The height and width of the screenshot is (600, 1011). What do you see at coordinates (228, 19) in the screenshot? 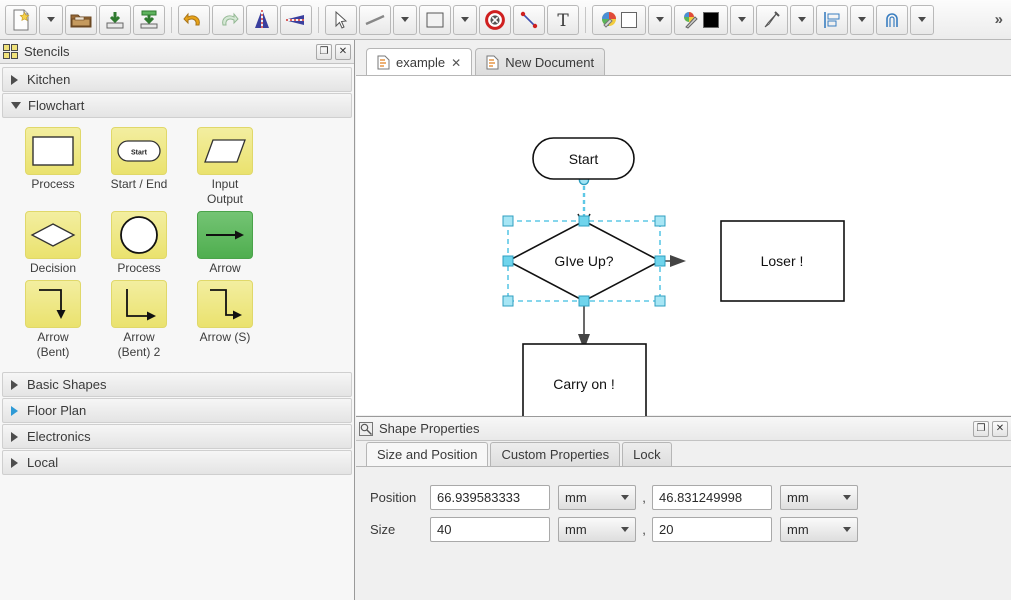
I see `redo-button` at bounding box center [228, 19].